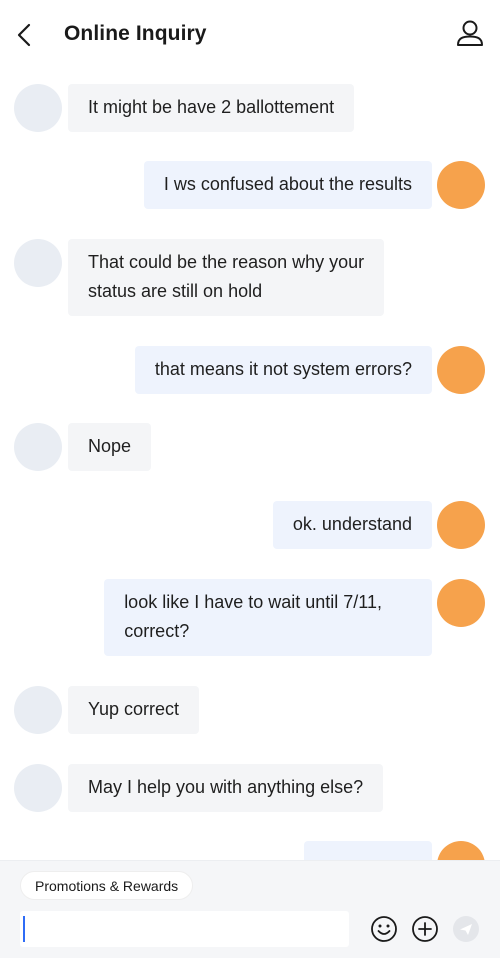  Describe the element at coordinates (184, 929) in the screenshot. I see `message-input` at that location.